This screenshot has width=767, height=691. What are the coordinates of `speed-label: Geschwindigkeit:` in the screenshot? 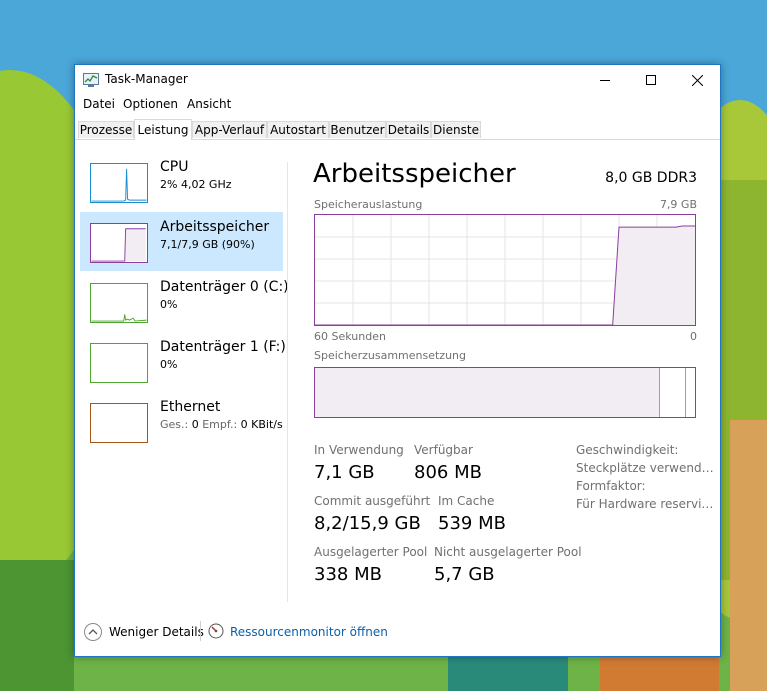 It's located at (627, 450).